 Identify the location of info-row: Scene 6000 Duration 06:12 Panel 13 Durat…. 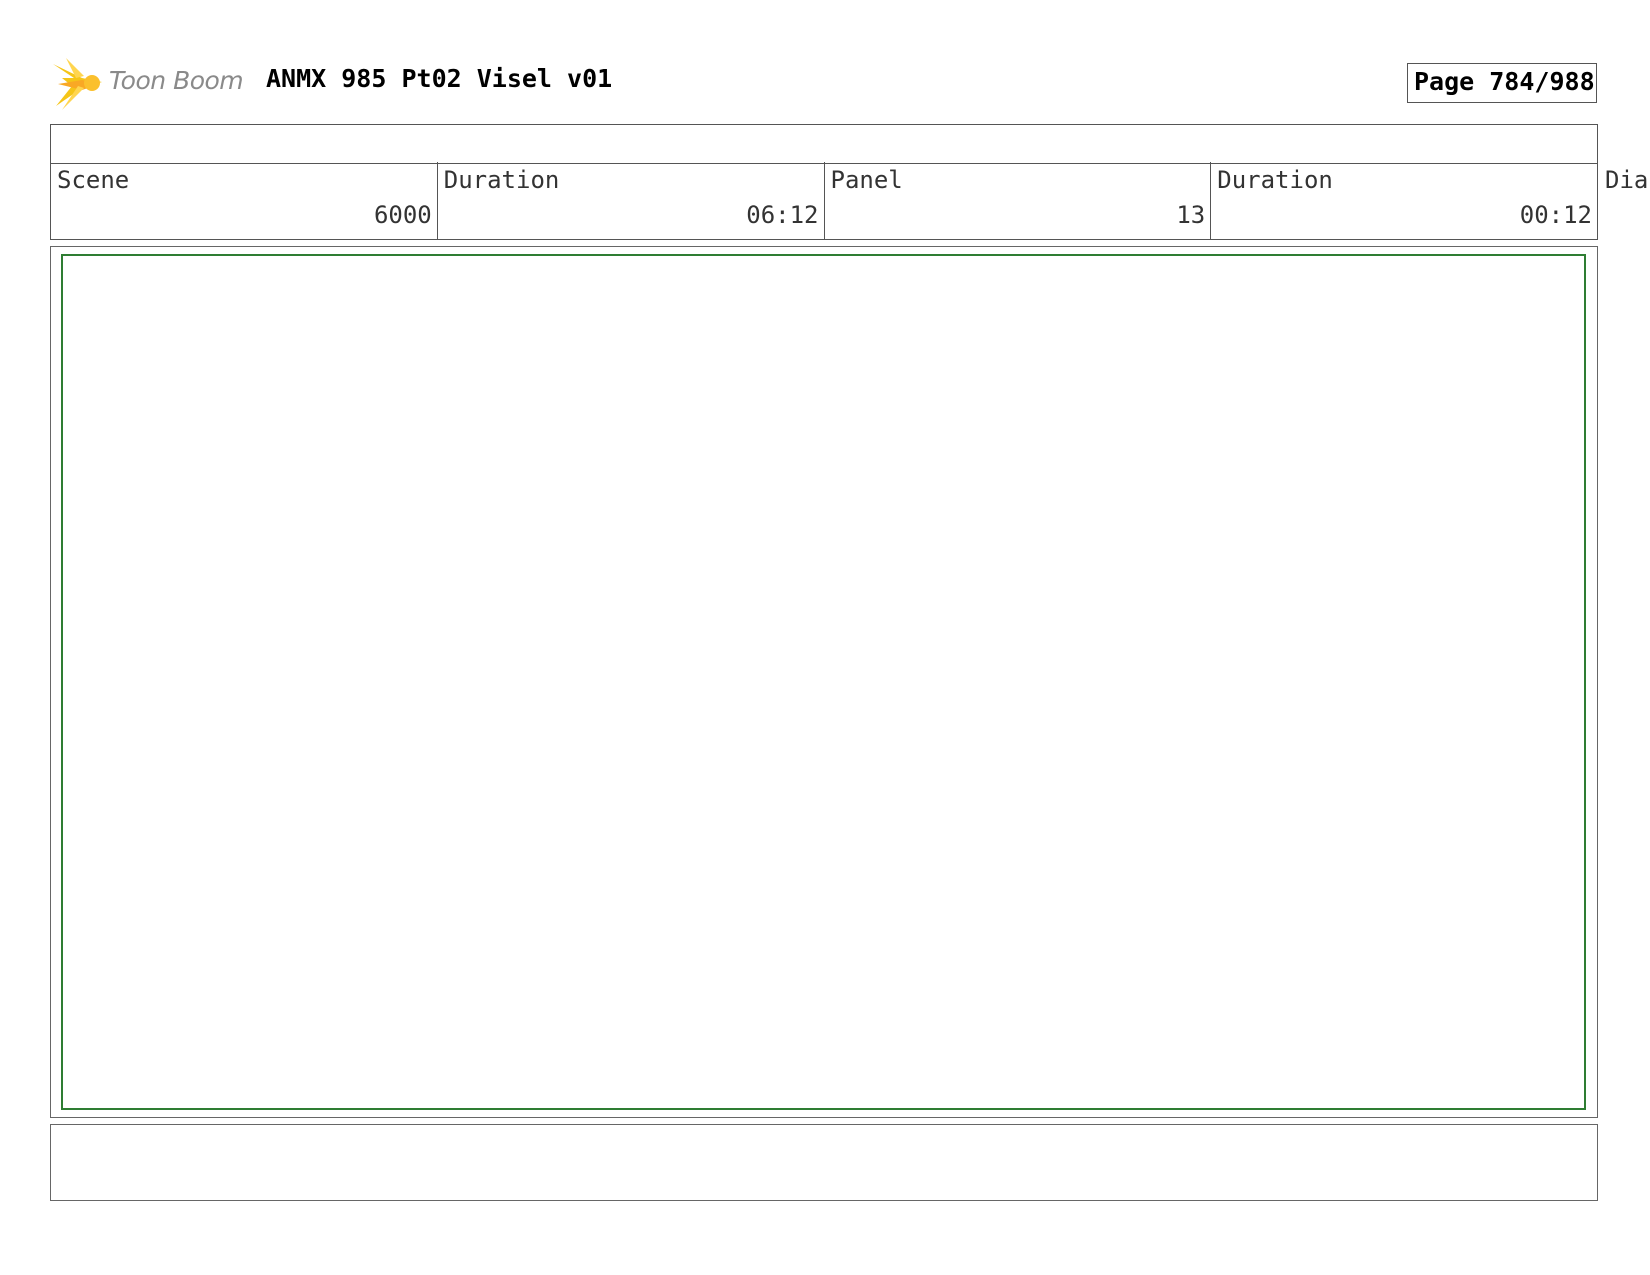
(824, 201).